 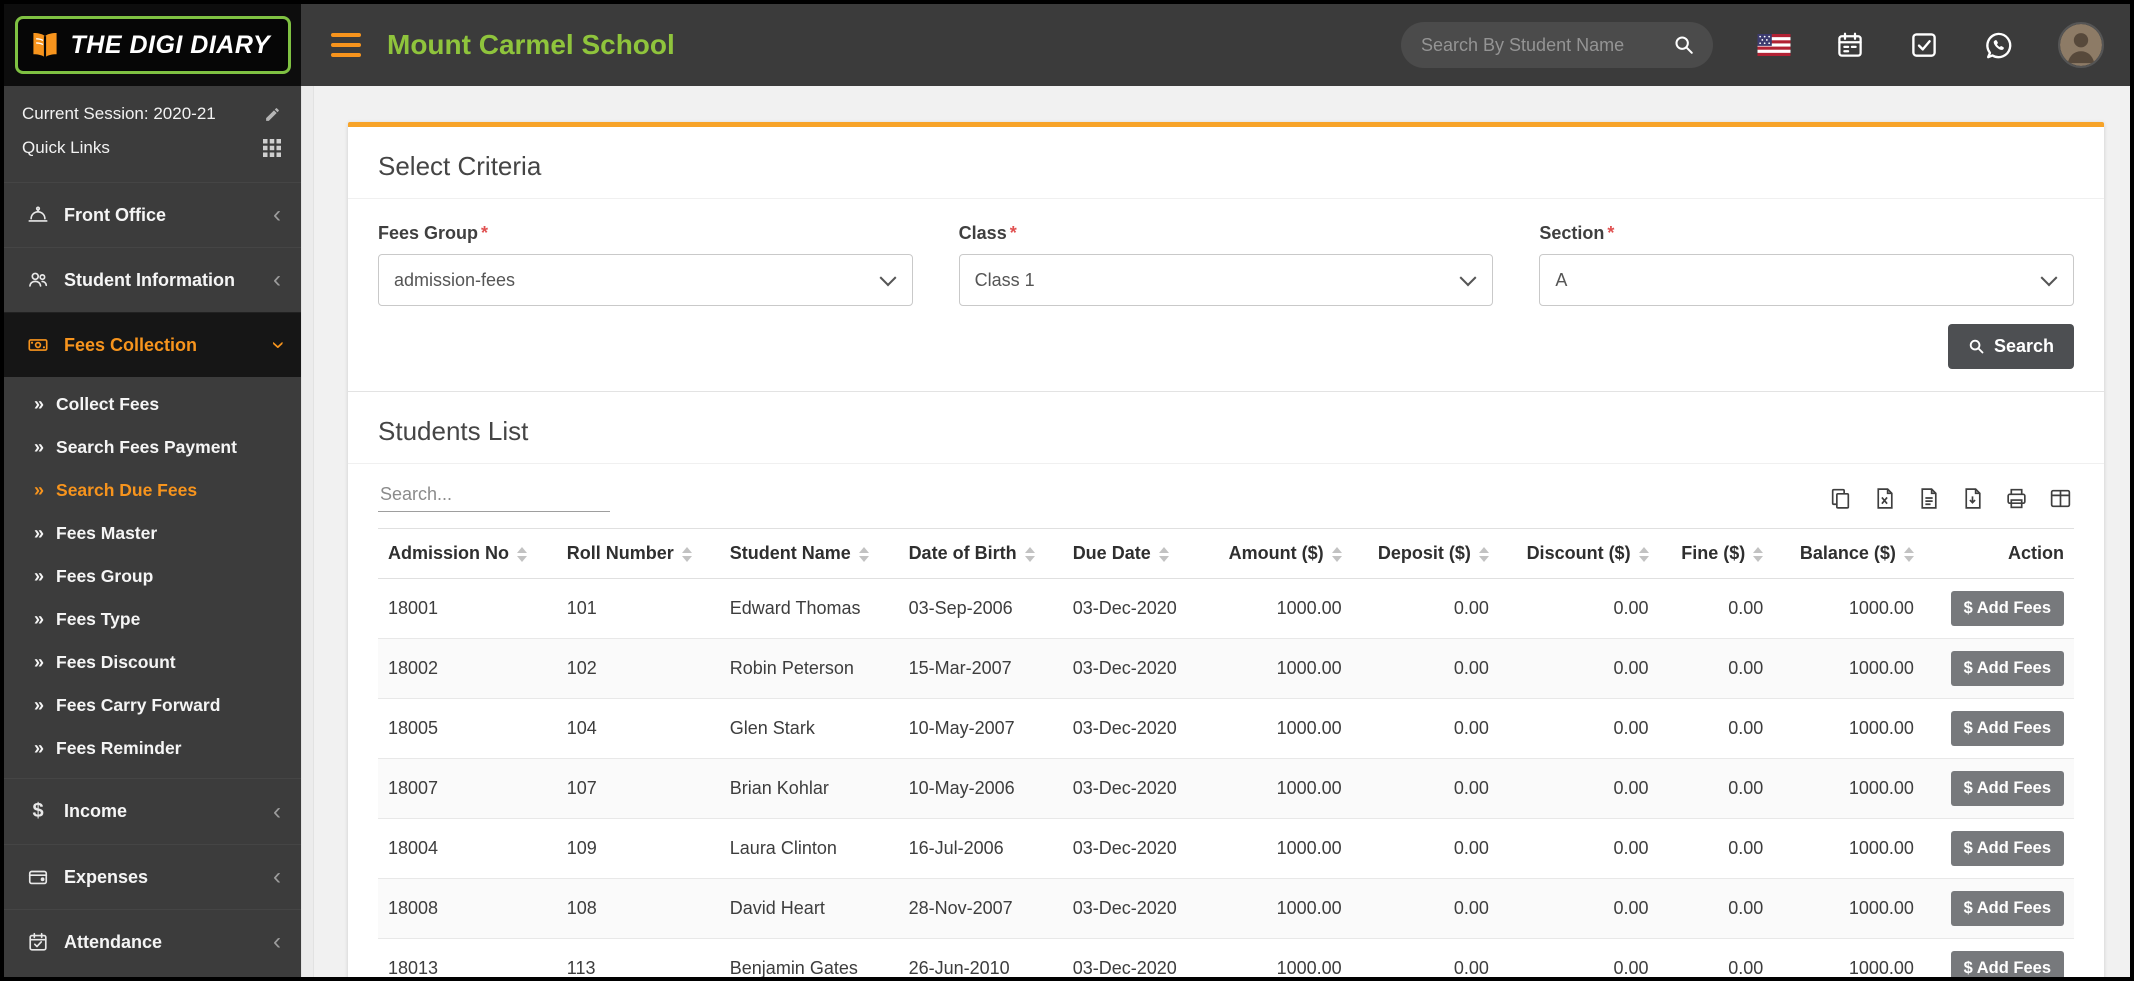 What do you see at coordinates (152, 619) in the screenshot?
I see `submenu-item-fees-type: » Fees Type` at bounding box center [152, 619].